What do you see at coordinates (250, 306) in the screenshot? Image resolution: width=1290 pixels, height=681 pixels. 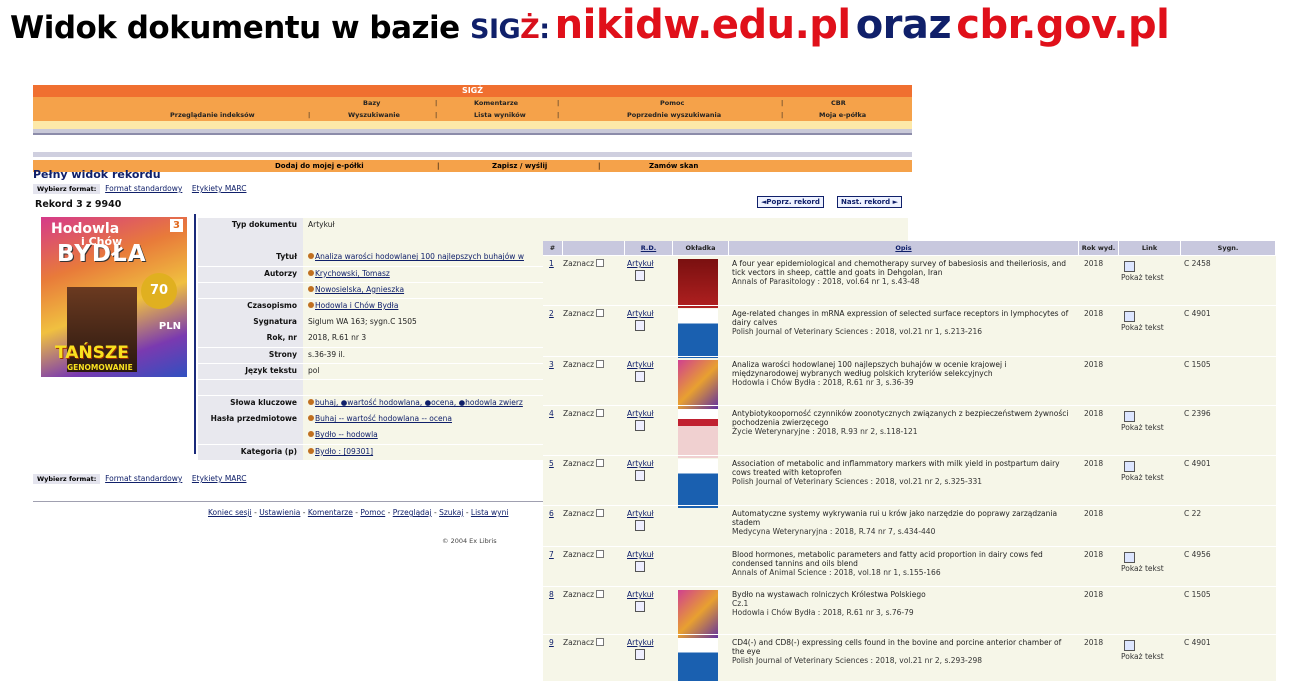 I see `field-label: Czasopismo` at bounding box center [250, 306].